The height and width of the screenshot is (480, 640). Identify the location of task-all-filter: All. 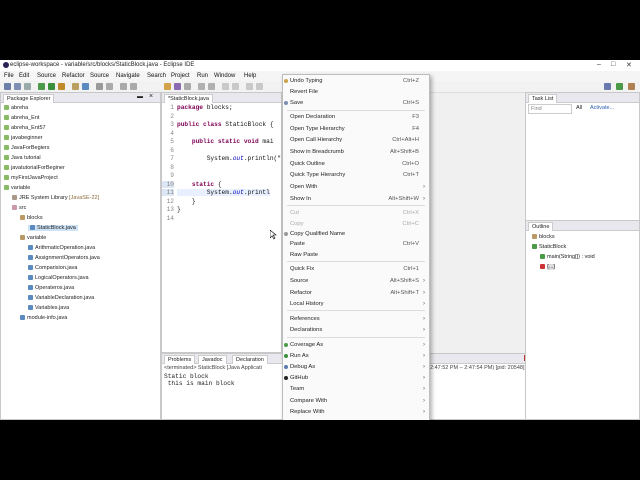
(579, 108).